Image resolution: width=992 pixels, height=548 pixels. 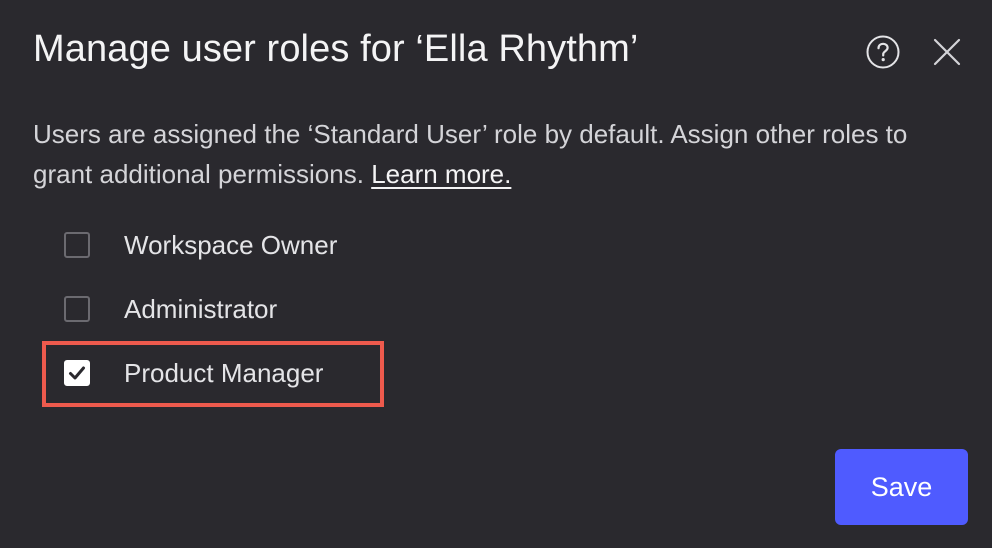 What do you see at coordinates (77, 309) in the screenshot?
I see `administrator-checkbox` at bounding box center [77, 309].